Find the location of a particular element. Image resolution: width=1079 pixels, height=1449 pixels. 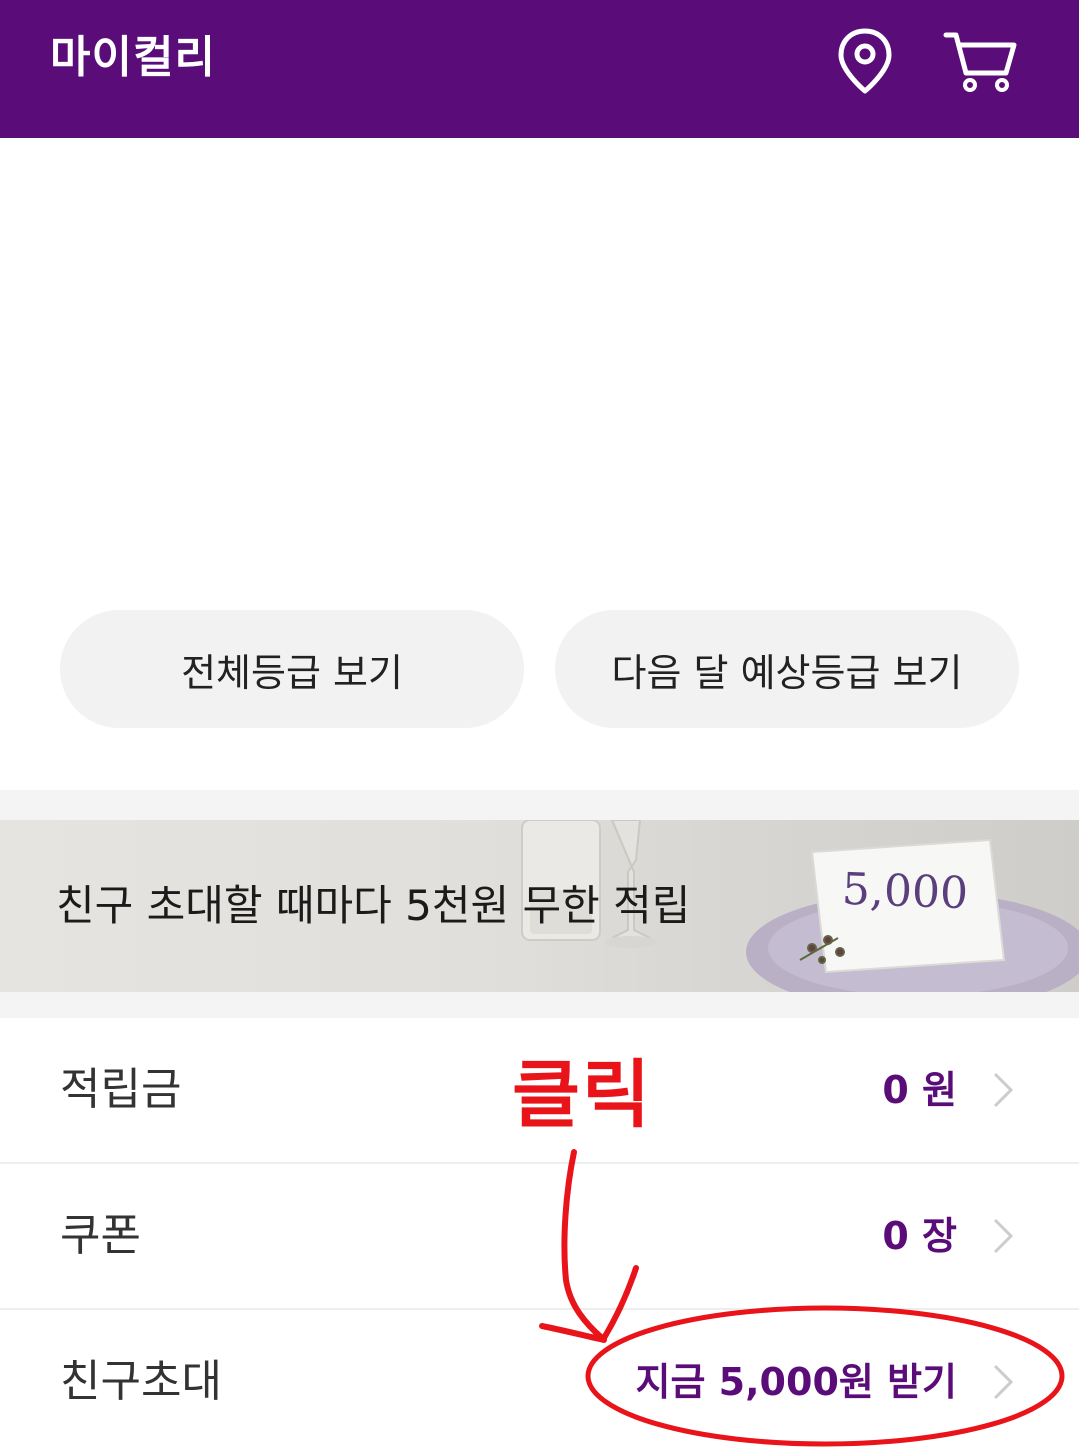

page-title: 마이컬리 is located at coordinates (133, 57).